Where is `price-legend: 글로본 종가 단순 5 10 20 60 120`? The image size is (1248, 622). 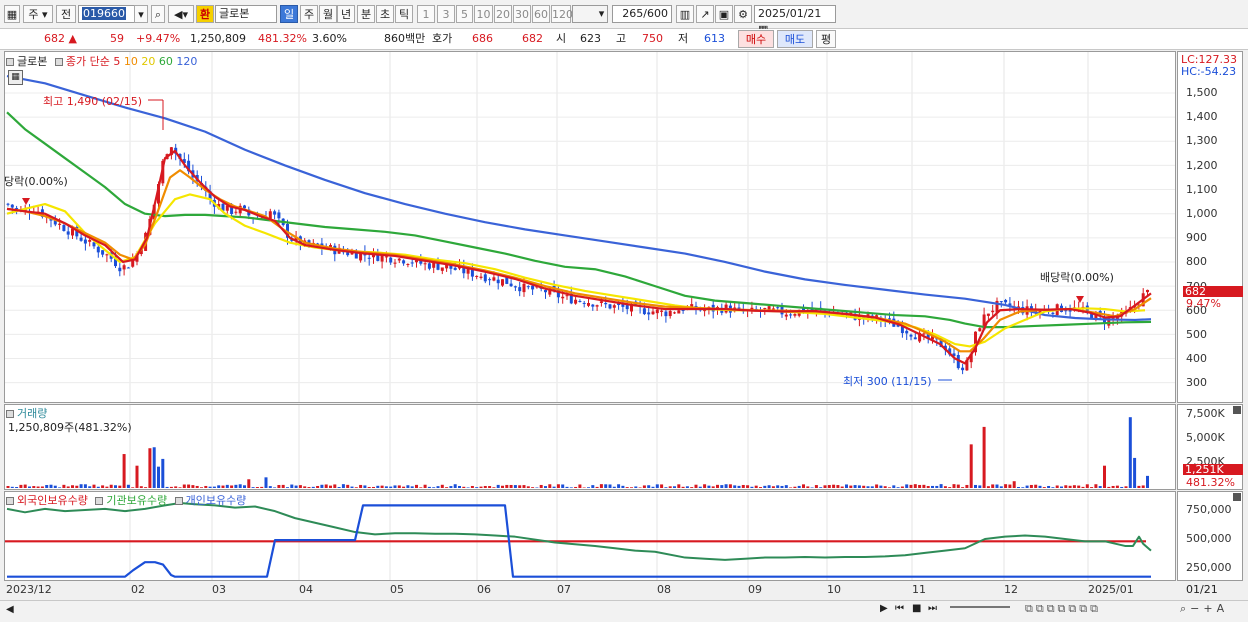
price-legend: 글로본 종가 단순 5 10 20 60 120 is located at coordinates (101, 61).